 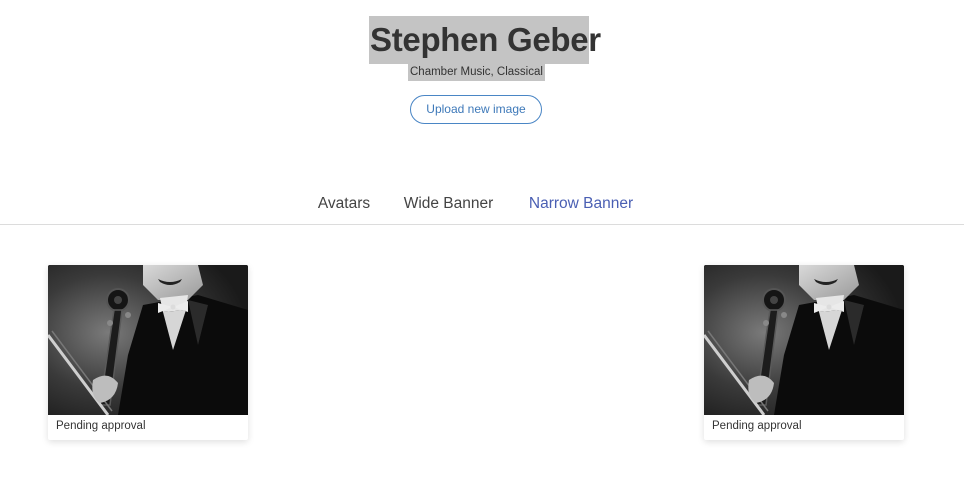 I want to click on tabs-divider, so click(x=482, y=224).